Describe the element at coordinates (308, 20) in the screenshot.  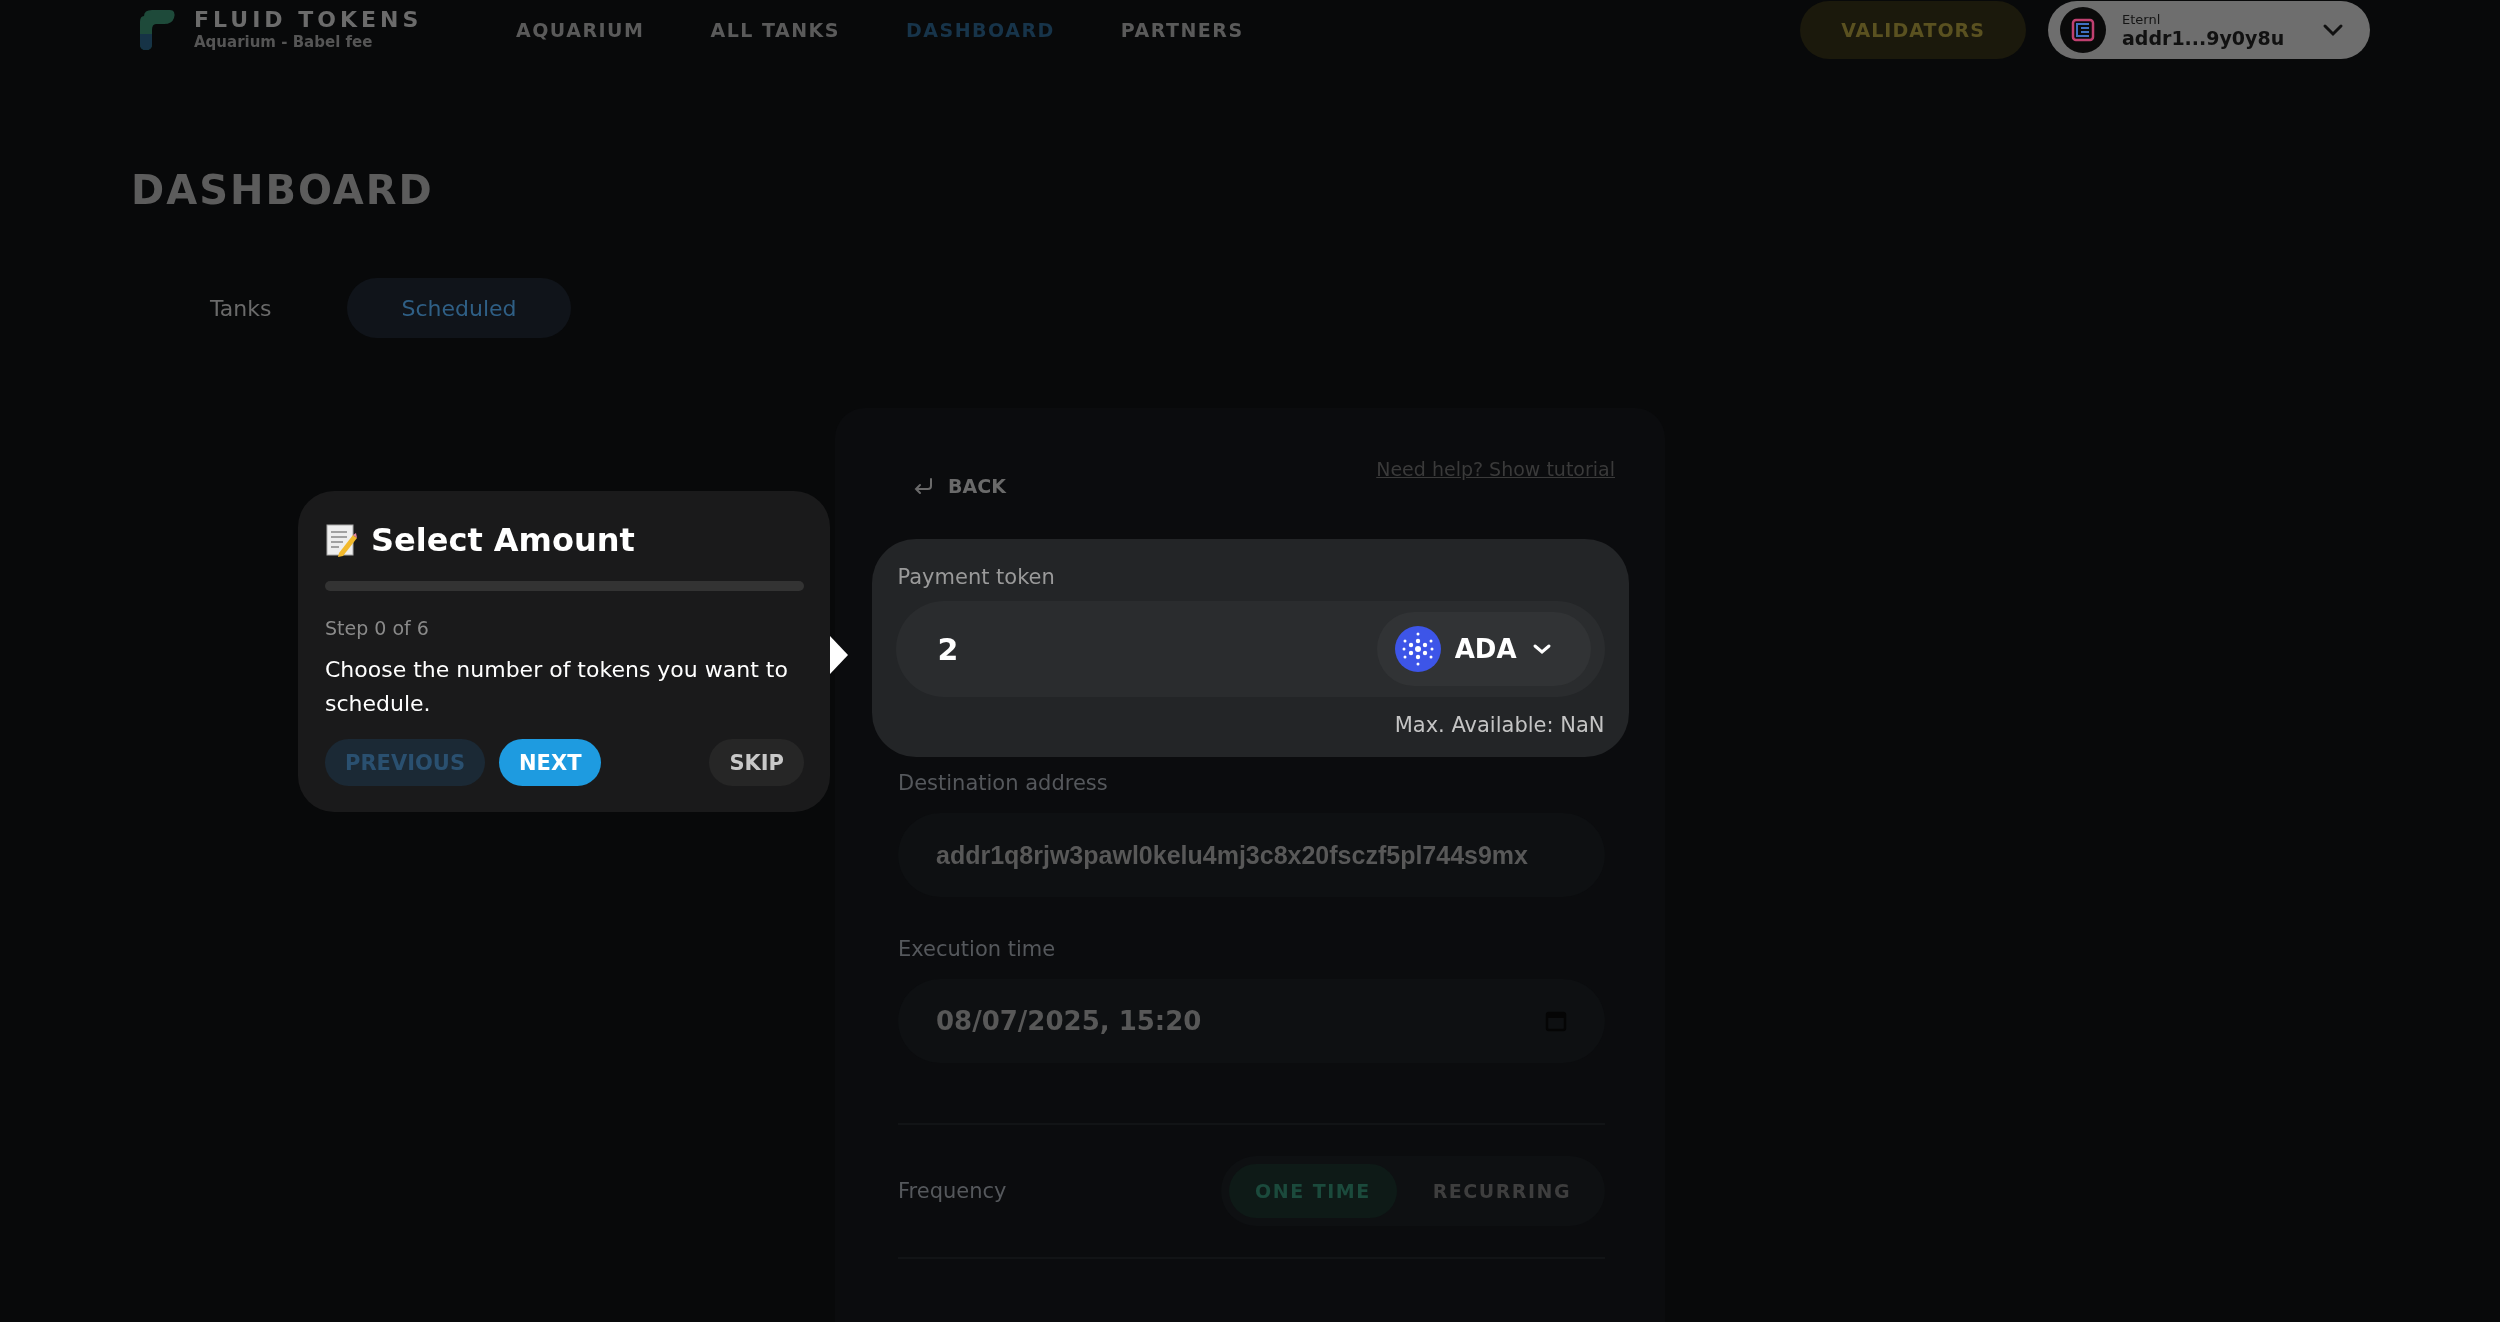
I see `brand-name: FLUID TOKENS` at that location.